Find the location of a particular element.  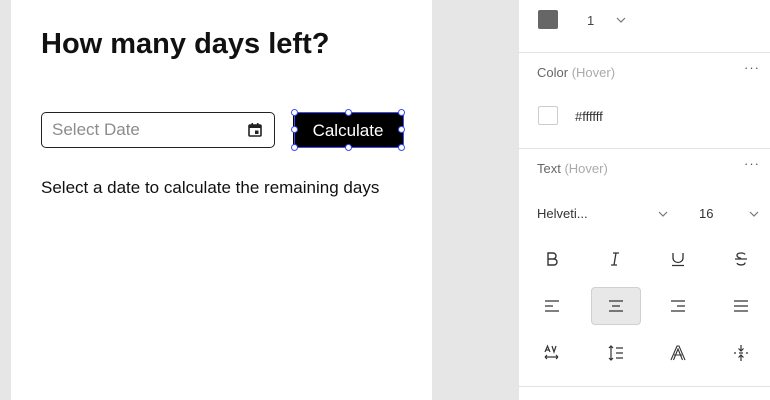

line-height-icon is located at coordinates (615, 353).